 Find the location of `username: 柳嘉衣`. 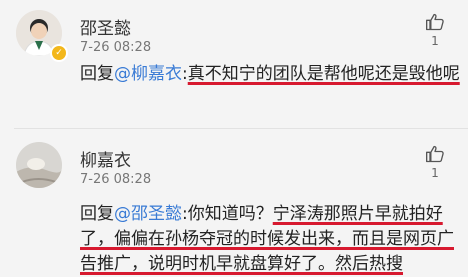

username: 柳嘉衣 is located at coordinates (105, 158).